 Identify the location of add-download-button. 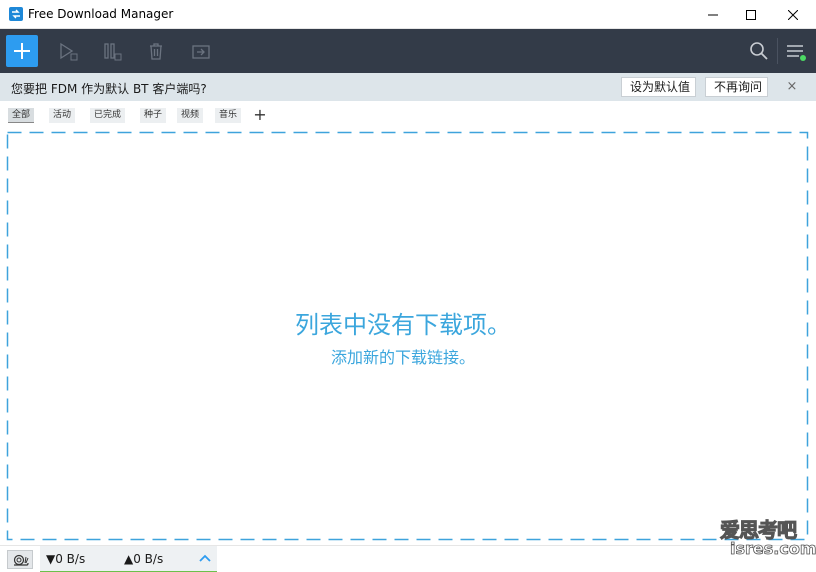
(22, 51).